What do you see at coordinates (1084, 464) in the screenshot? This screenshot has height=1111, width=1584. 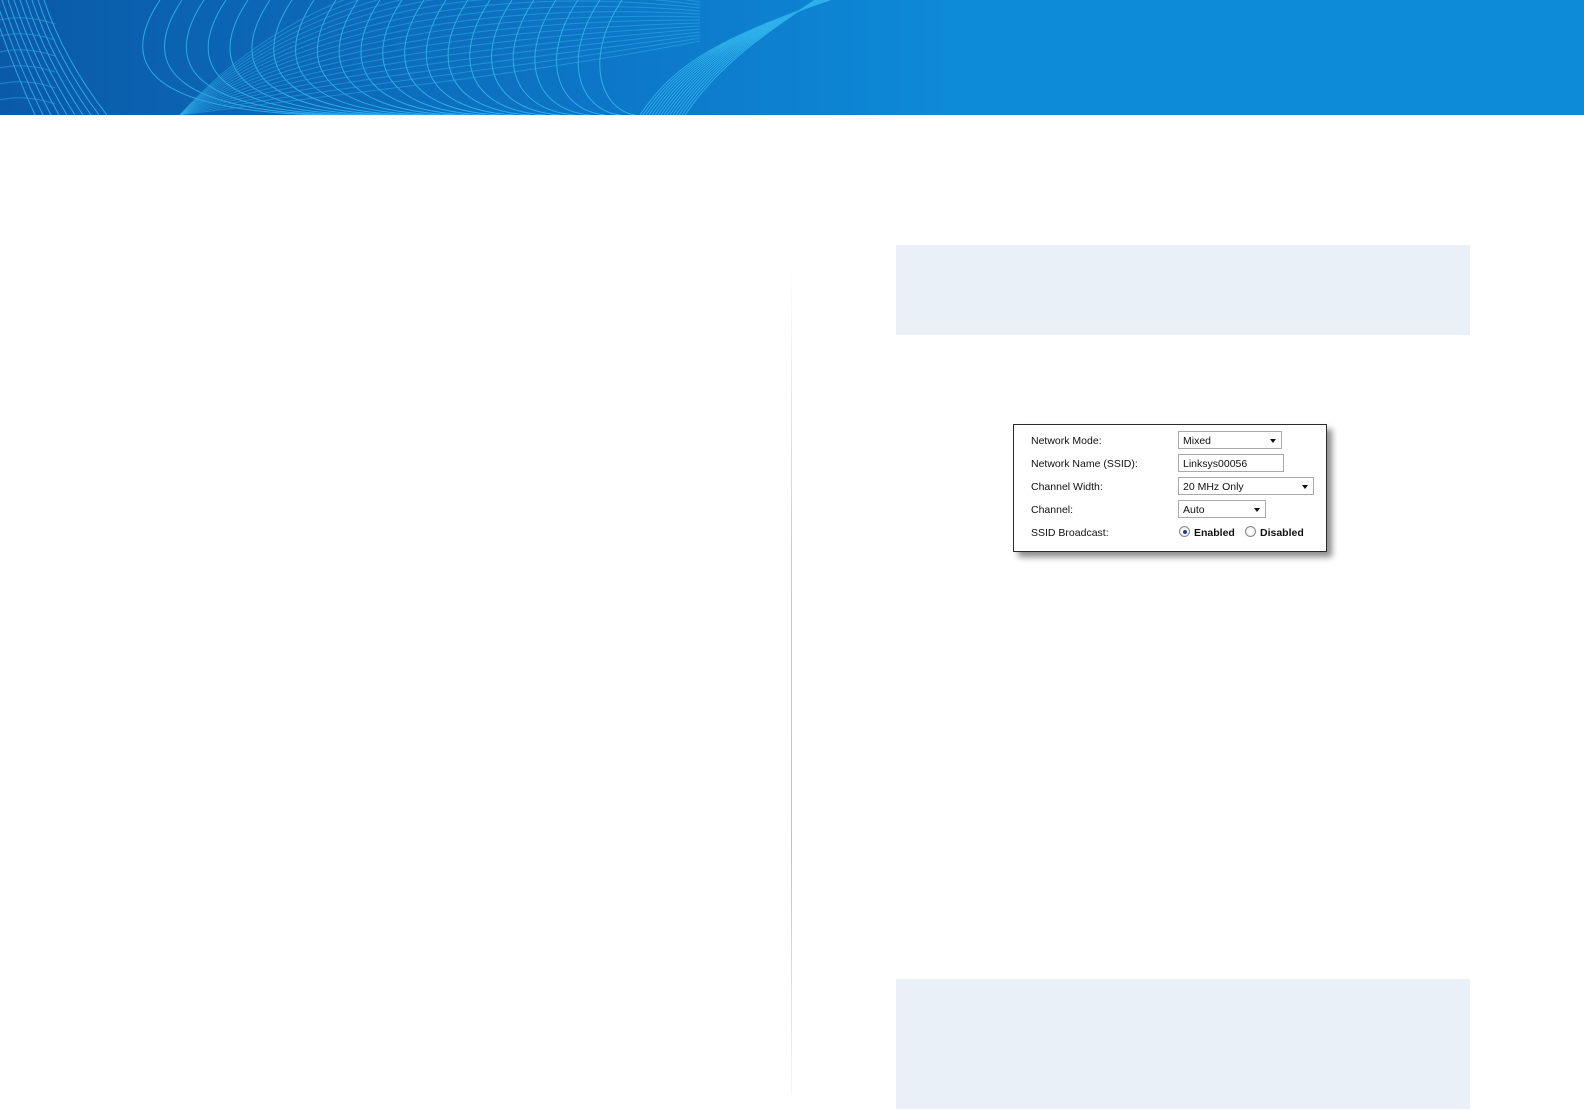 I see `network-name-label: Network Name (SSID):` at bounding box center [1084, 464].